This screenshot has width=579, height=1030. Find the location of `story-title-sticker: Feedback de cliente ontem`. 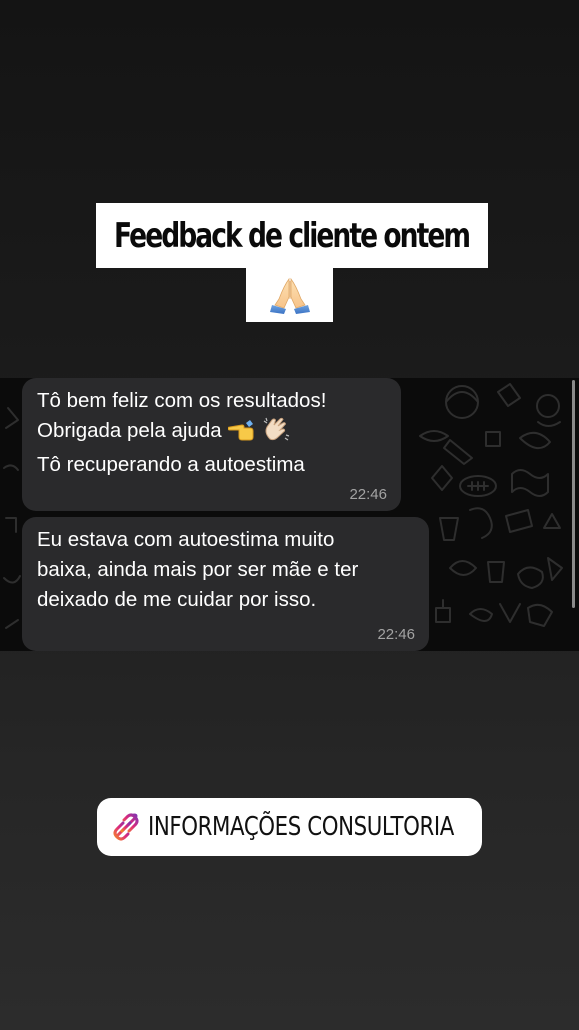

story-title-sticker: Feedback de cliente ontem is located at coordinates (292, 235).